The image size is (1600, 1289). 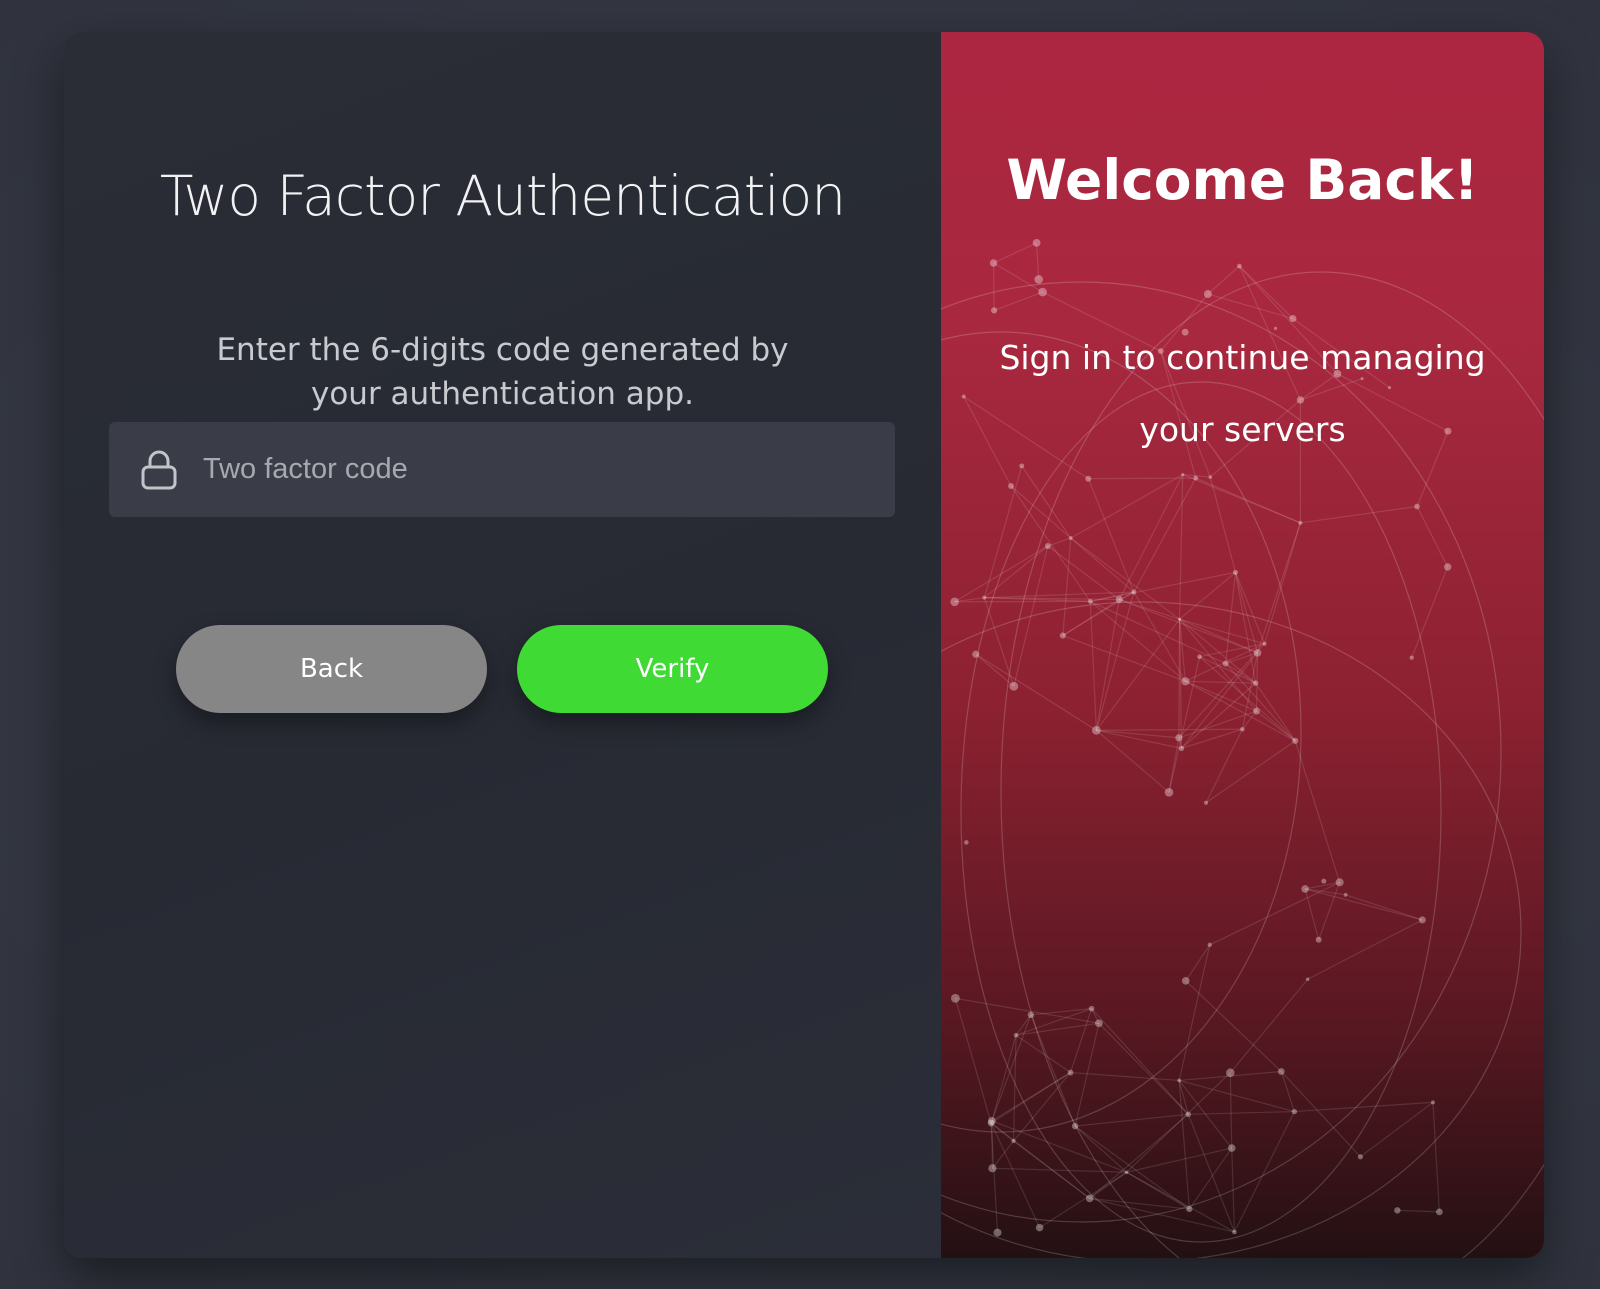 I want to click on back-button: Back, so click(x=331, y=669).